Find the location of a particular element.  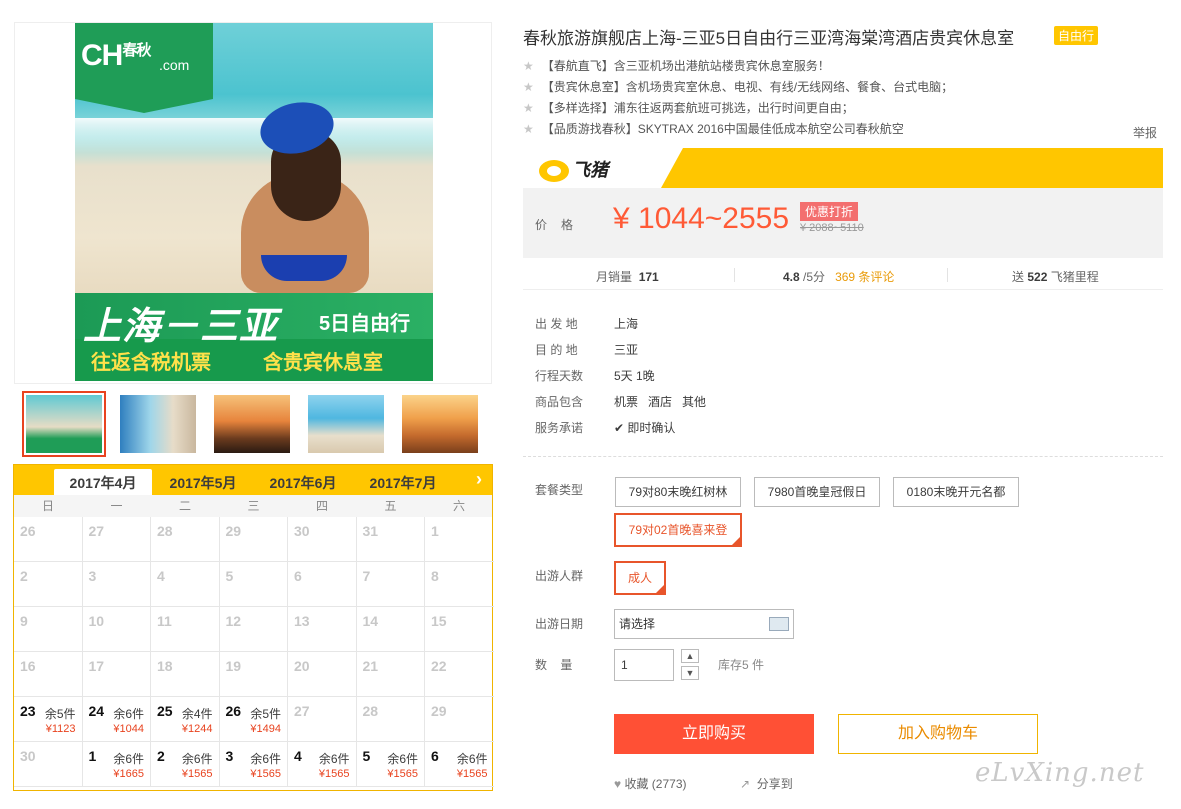

thumbnail-strip is located at coordinates (257, 424).